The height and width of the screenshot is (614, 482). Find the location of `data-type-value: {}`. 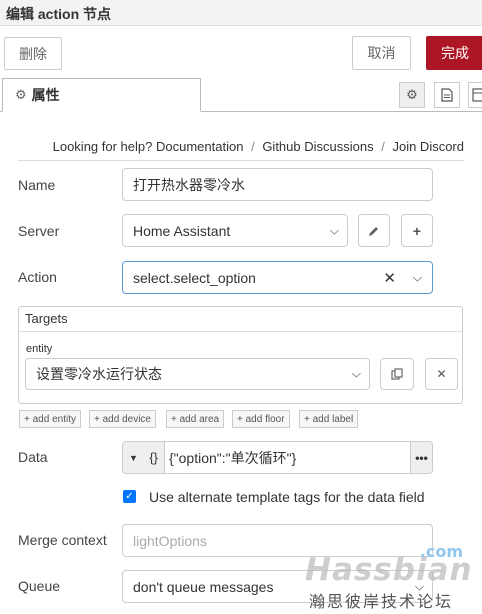

data-type-value: {} is located at coordinates (153, 457).